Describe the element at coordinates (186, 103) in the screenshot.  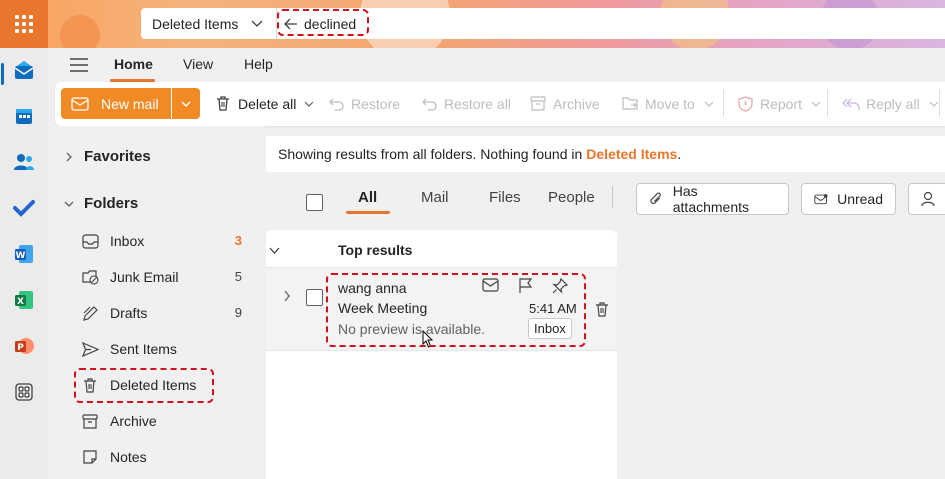
I see `new-mail-dropdown` at that location.